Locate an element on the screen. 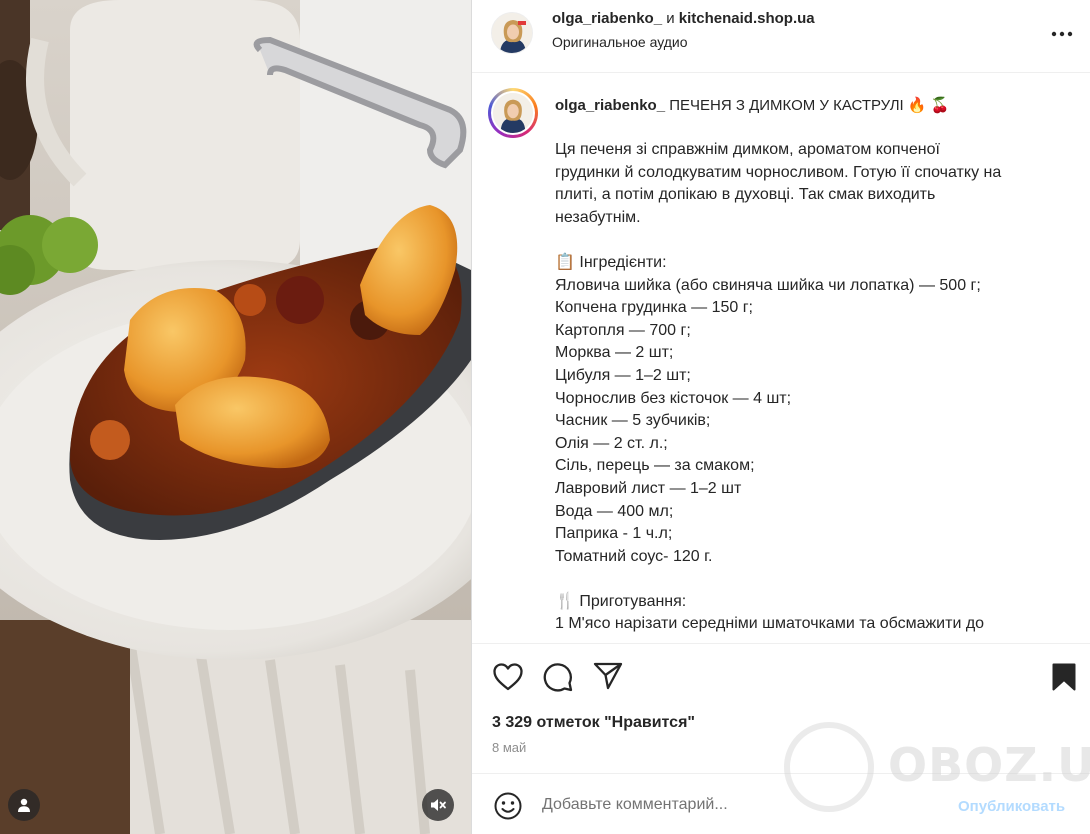 Image resolution: width=1090 pixels, height=834 pixels. caption-line: Часник — 5 зубчиків; is located at coordinates (633, 421).